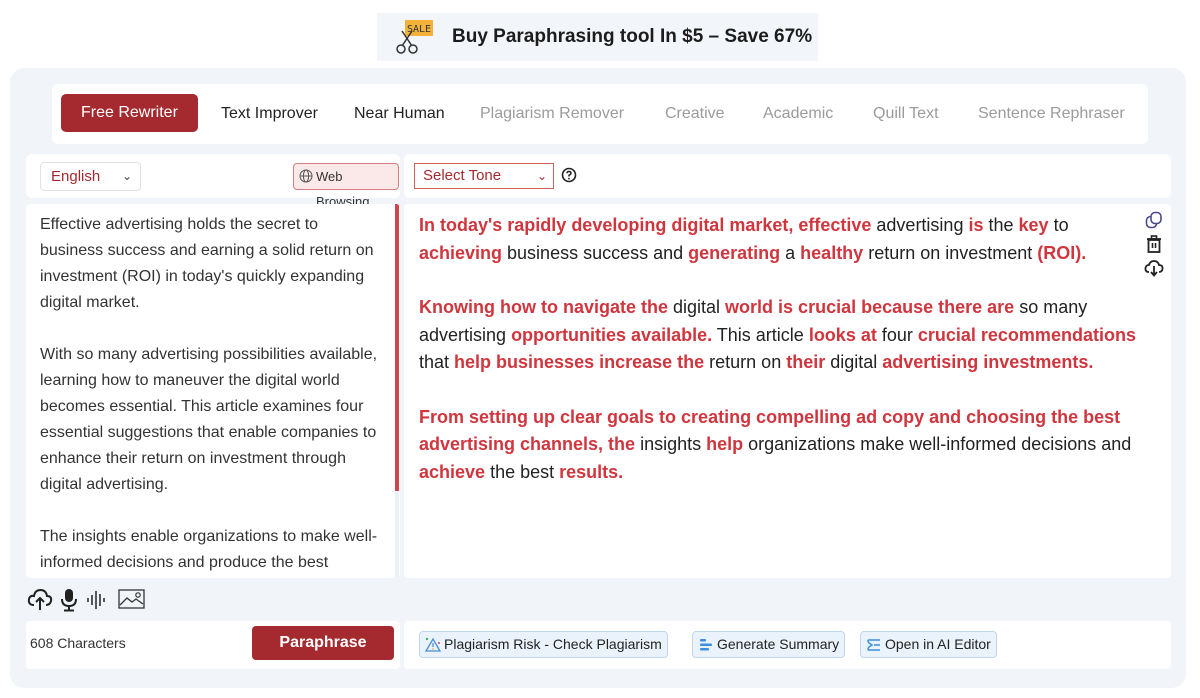 This screenshot has height=698, width=1200. What do you see at coordinates (213, 645) in the screenshot?
I see `input-footer: 608 Characters Paraphrase` at bounding box center [213, 645].